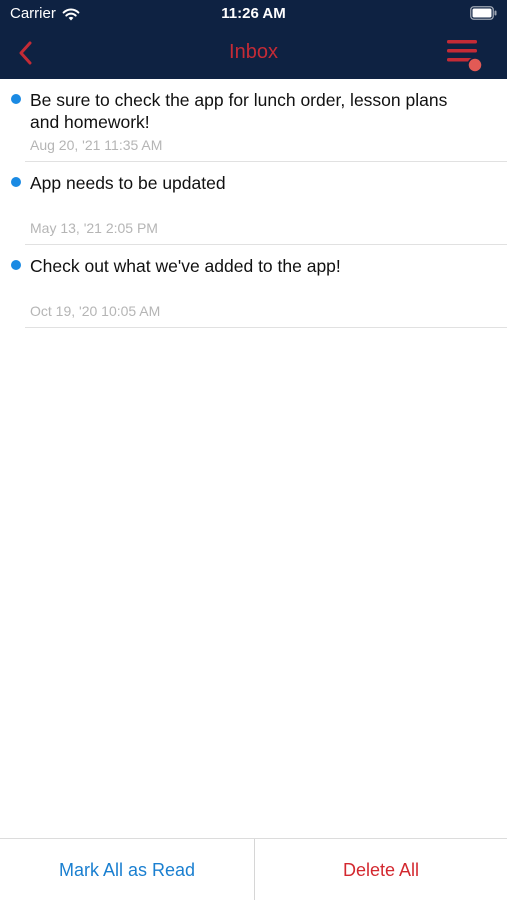 Image resolution: width=507 pixels, height=900 pixels. I want to click on notification-badge, so click(475, 65).